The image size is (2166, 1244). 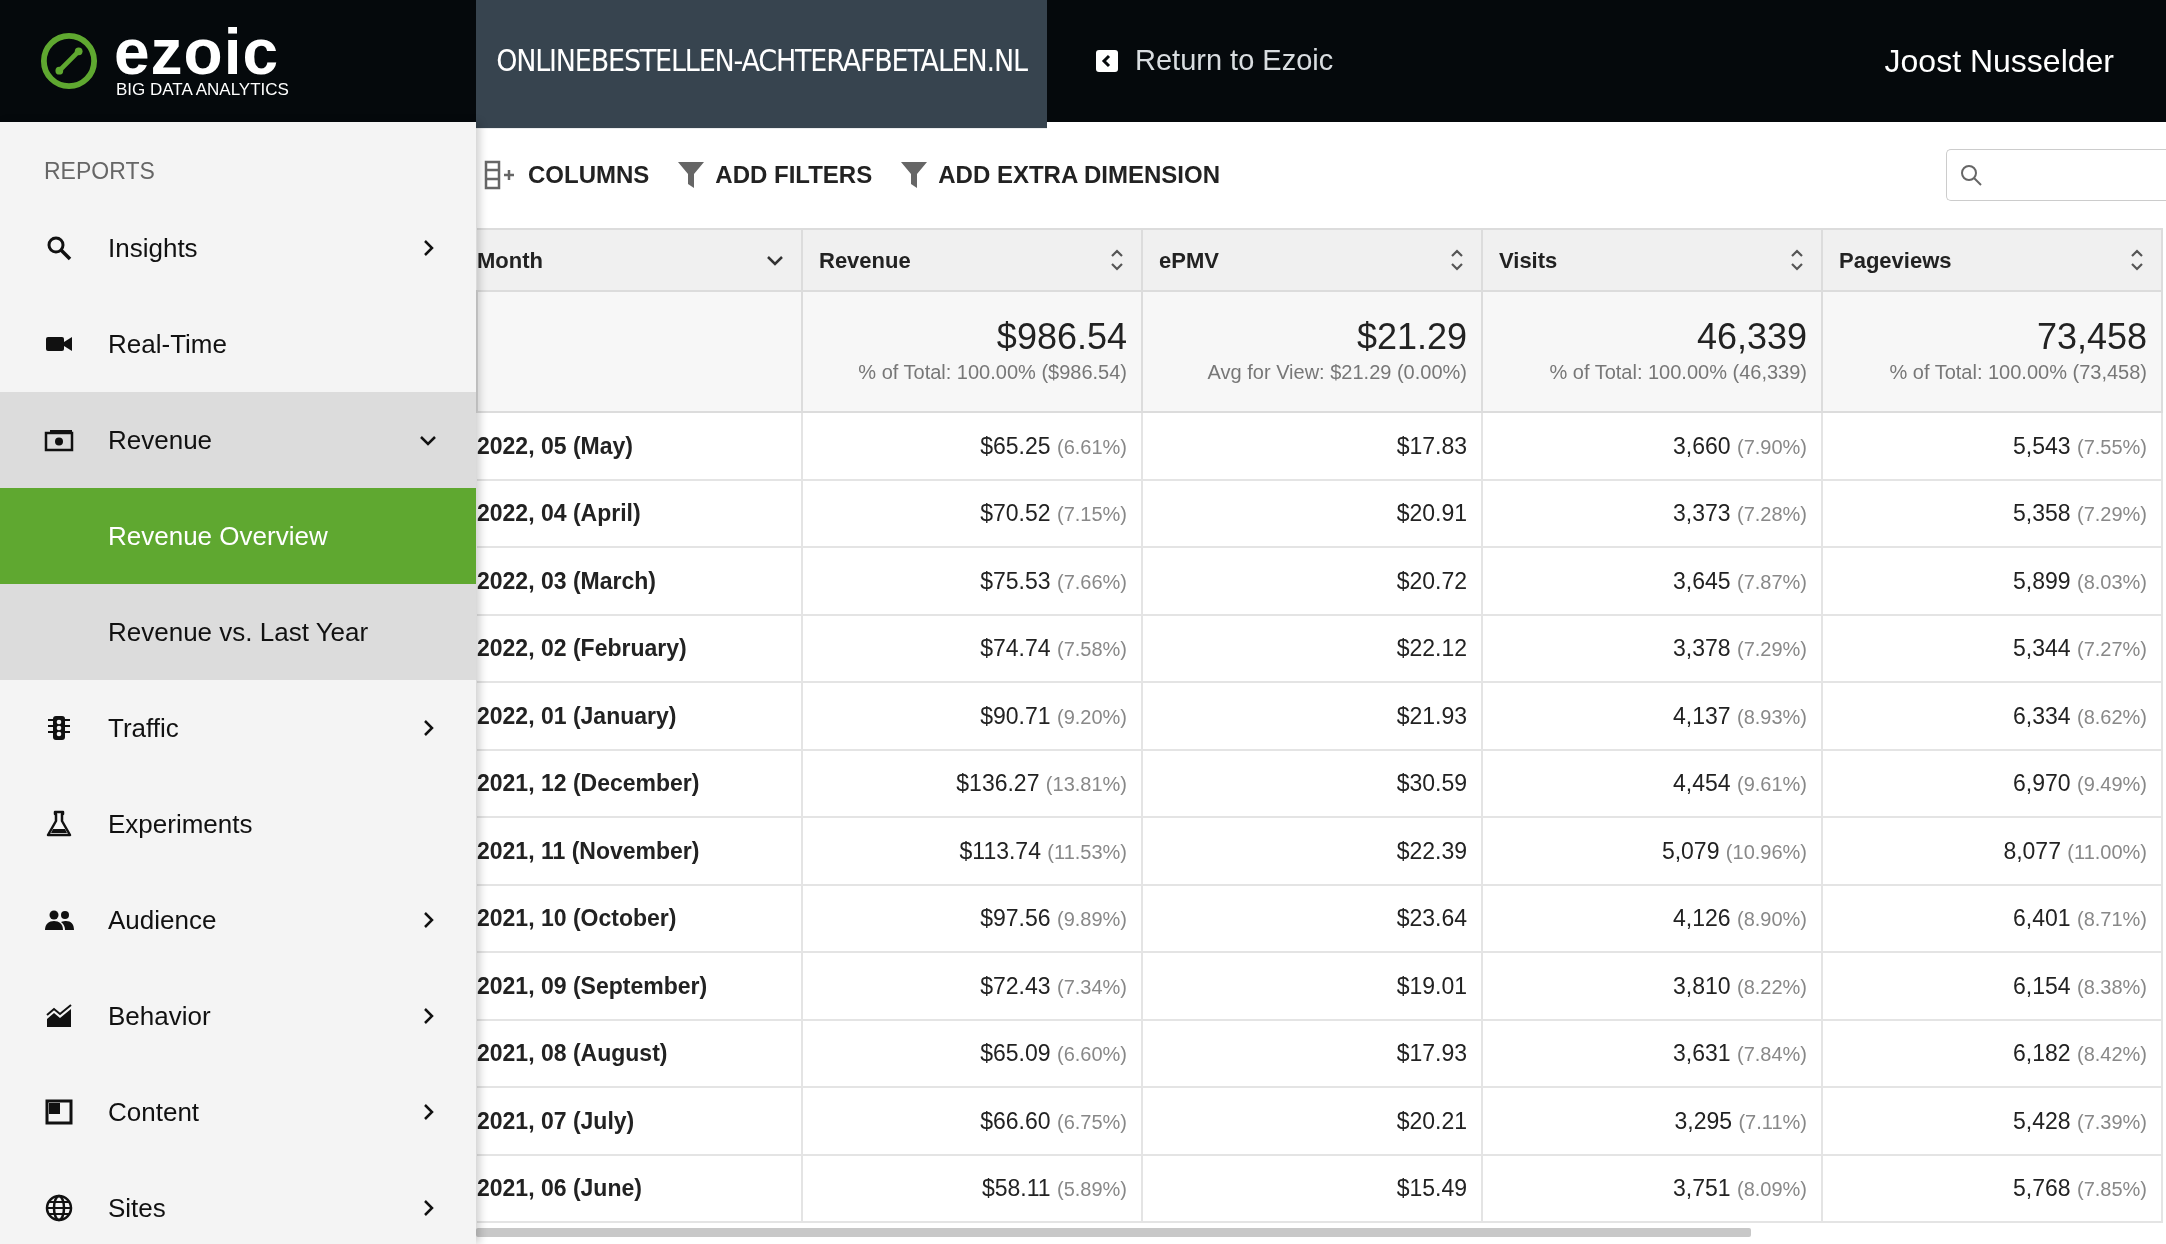 What do you see at coordinates (1091, 581) in the screenshot?
I see `cell-share: (7.66%)` at bounding box center [1091, 581].